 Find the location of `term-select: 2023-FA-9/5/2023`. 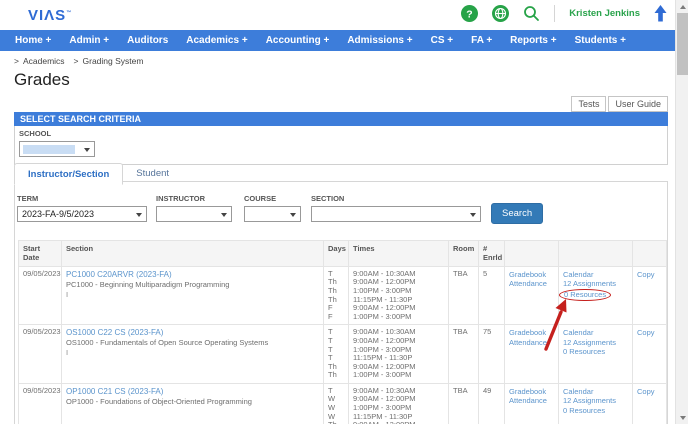

term-select: 2023-FA-9/5/2023 is located at coordinates (82, 214).